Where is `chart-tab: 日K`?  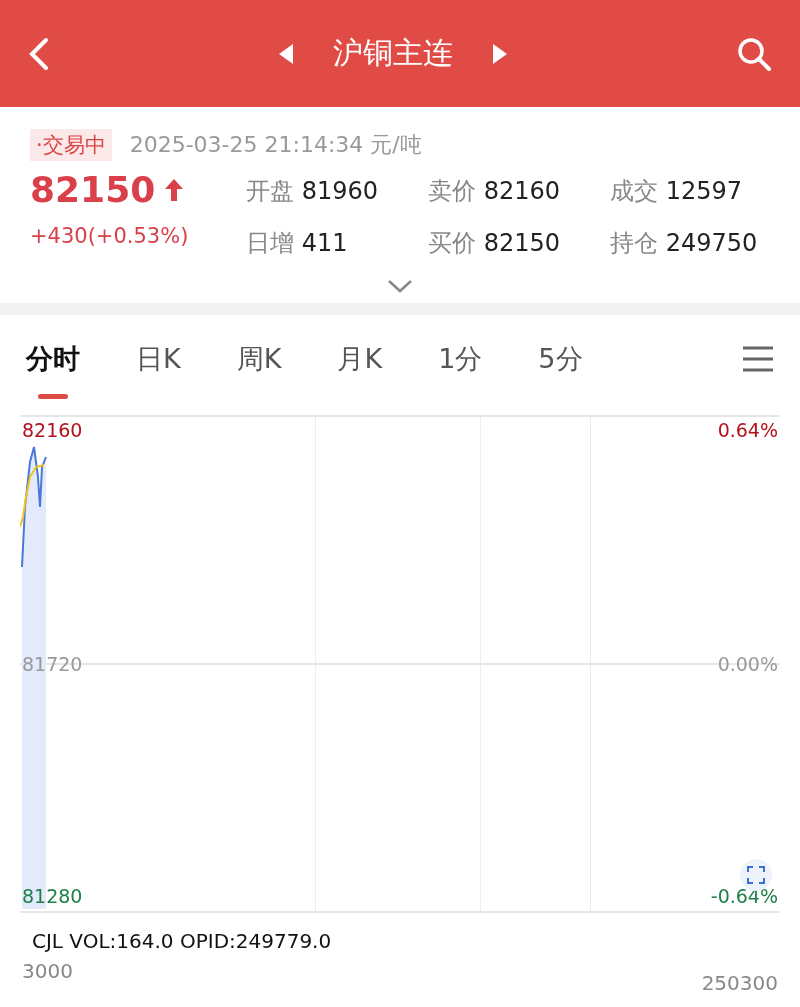
chart-tab: 日K is located at coordinates (158, 359).